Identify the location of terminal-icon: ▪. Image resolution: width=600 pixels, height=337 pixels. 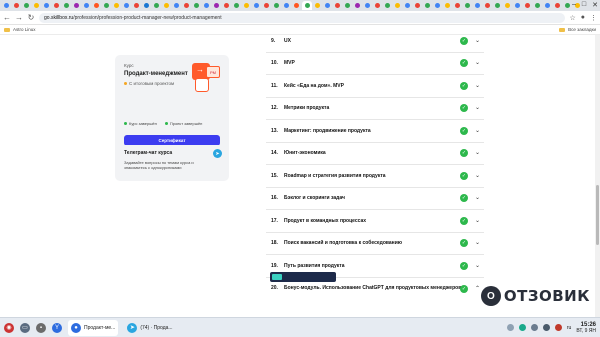
(41, 327).